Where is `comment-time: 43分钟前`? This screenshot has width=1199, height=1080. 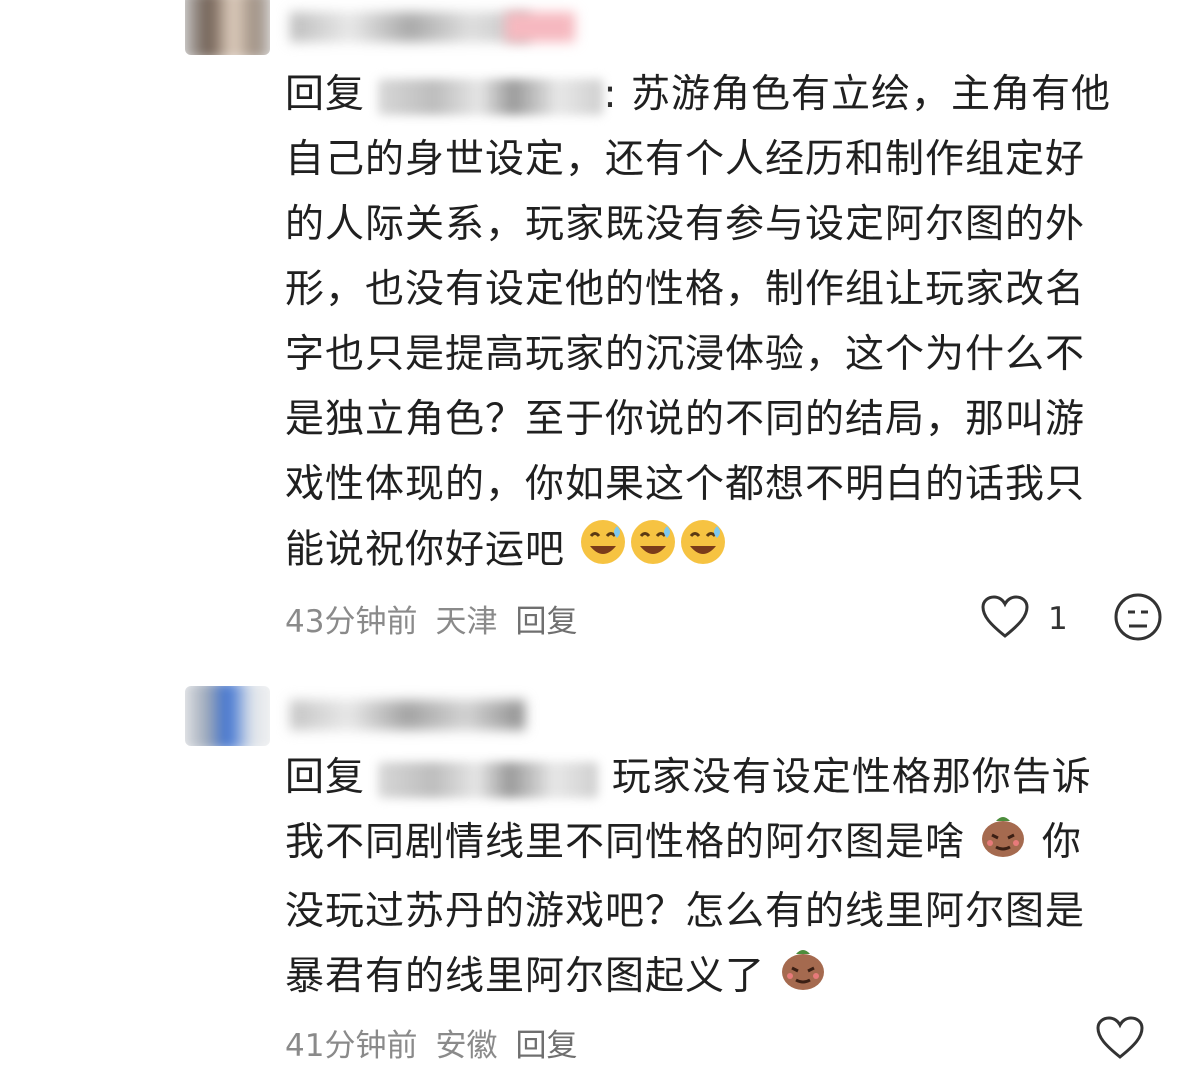
comment-time: 43分钟前 is located at coordinates (351, 622).